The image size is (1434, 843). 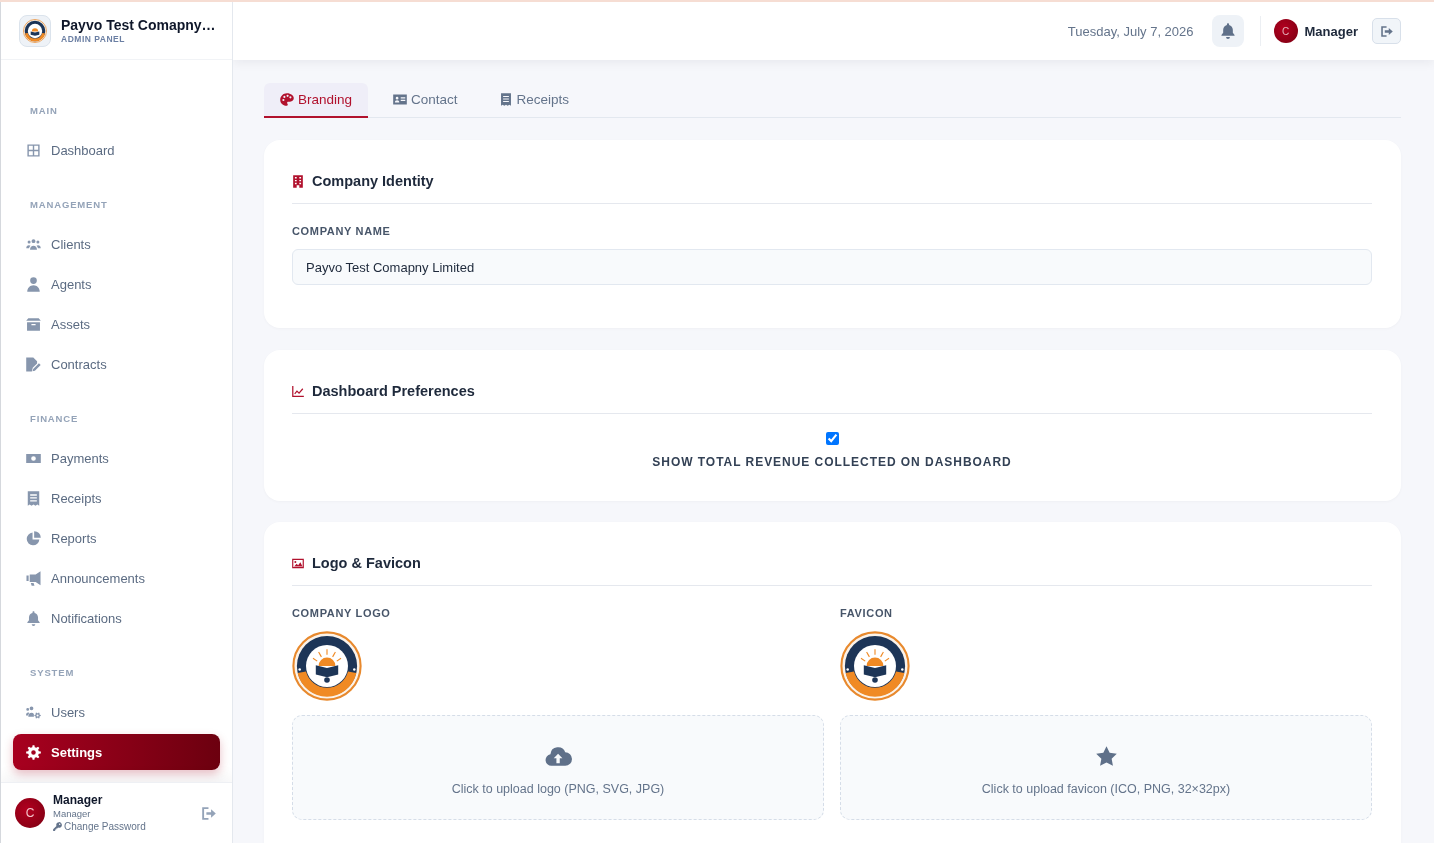 I want to click on field-label: COMPANY NAME, so click(x=341, y=231).